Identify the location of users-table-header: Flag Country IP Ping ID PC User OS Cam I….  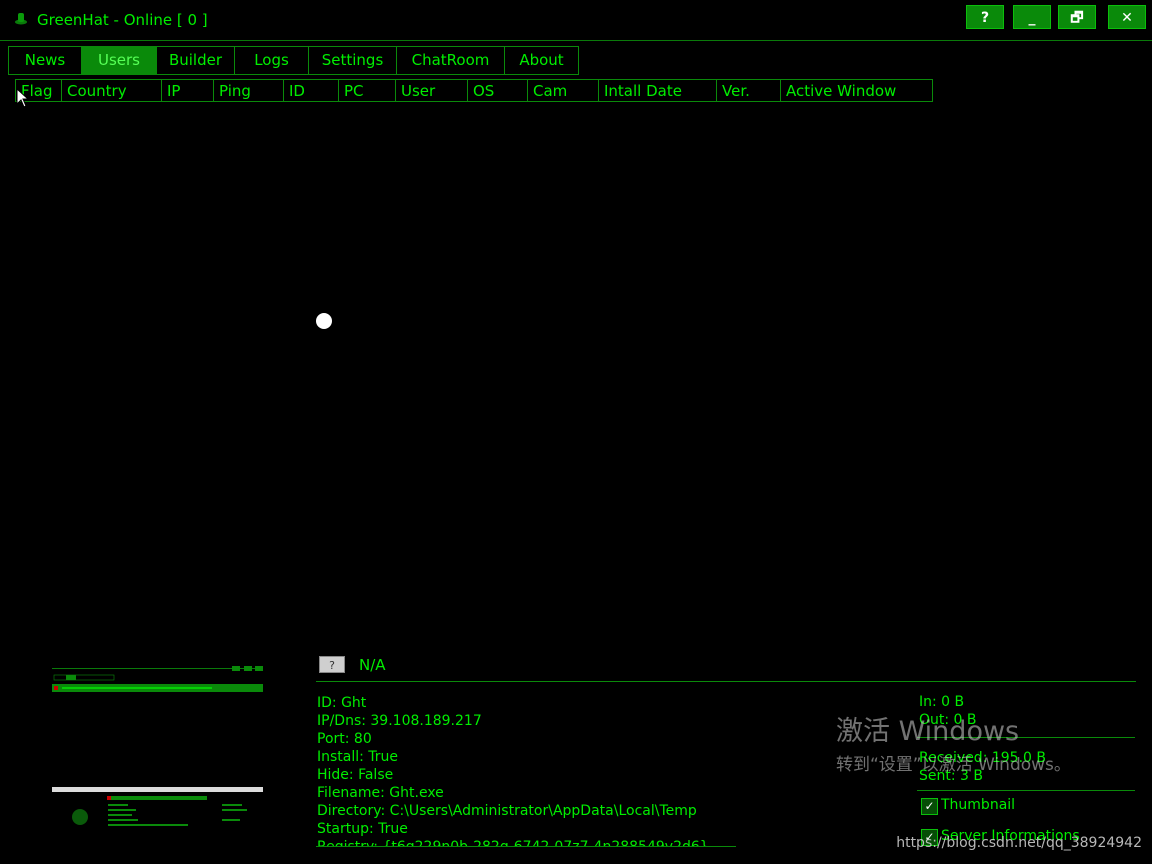
(474, 91).